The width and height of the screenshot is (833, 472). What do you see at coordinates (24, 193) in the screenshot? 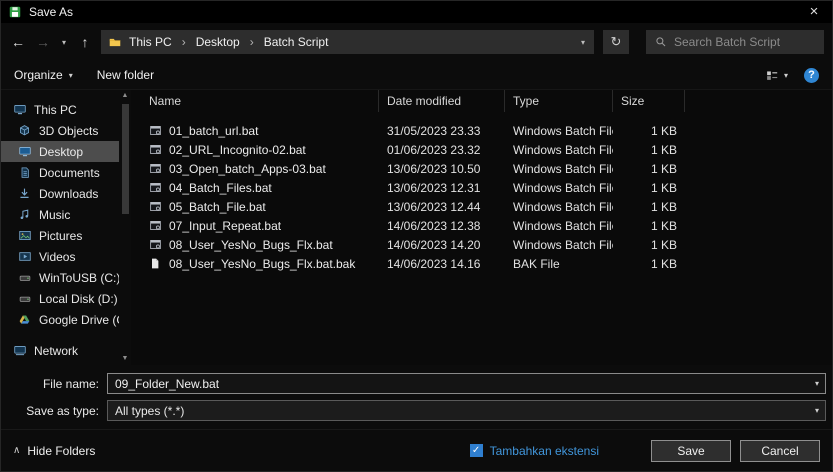
I see `downloads-icon` at bounding box center [24, 193].